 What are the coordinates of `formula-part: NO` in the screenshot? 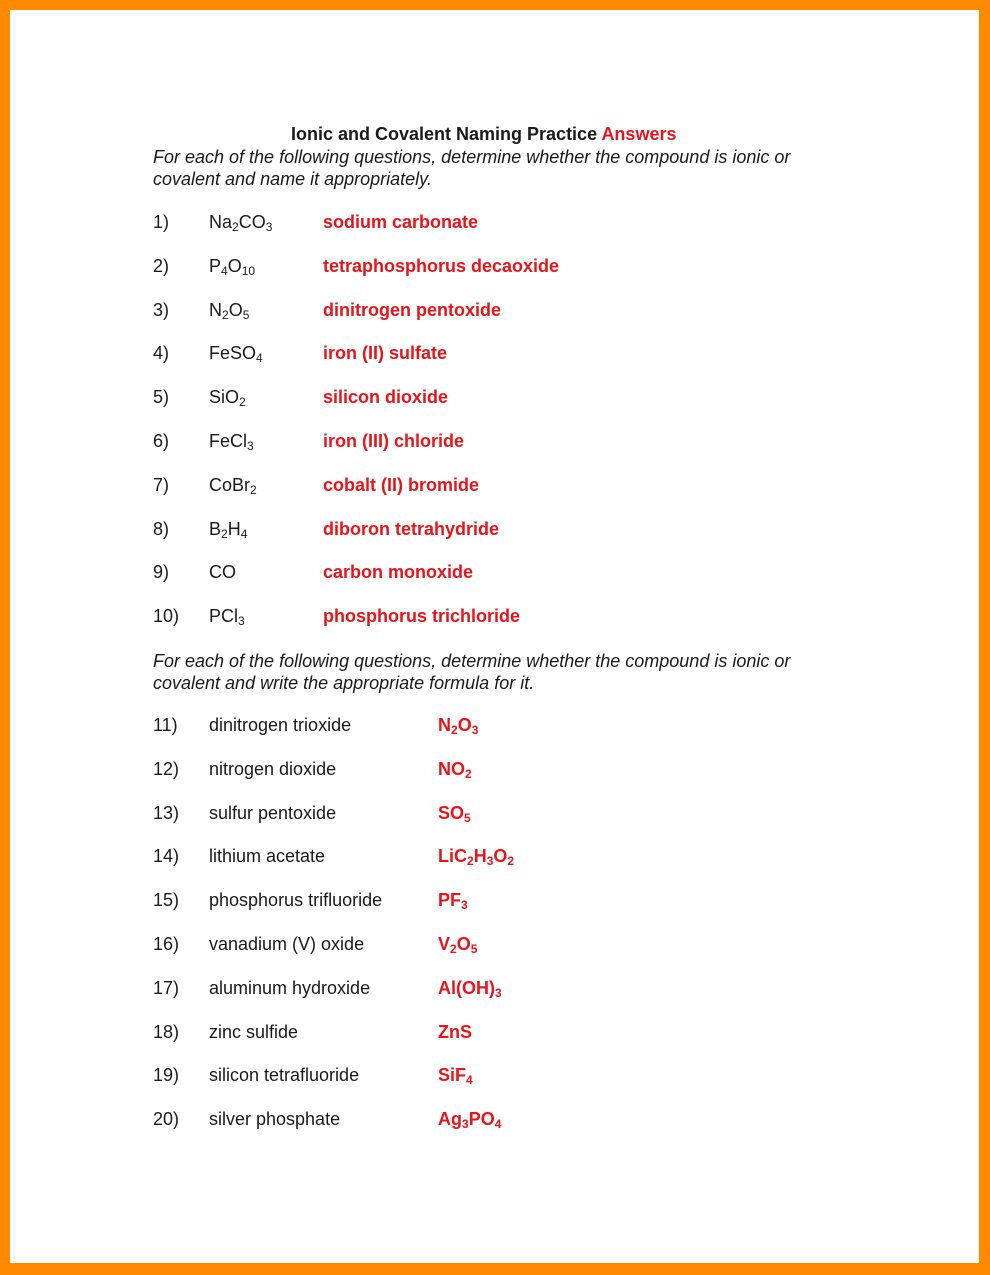 It's located at (451, 768).